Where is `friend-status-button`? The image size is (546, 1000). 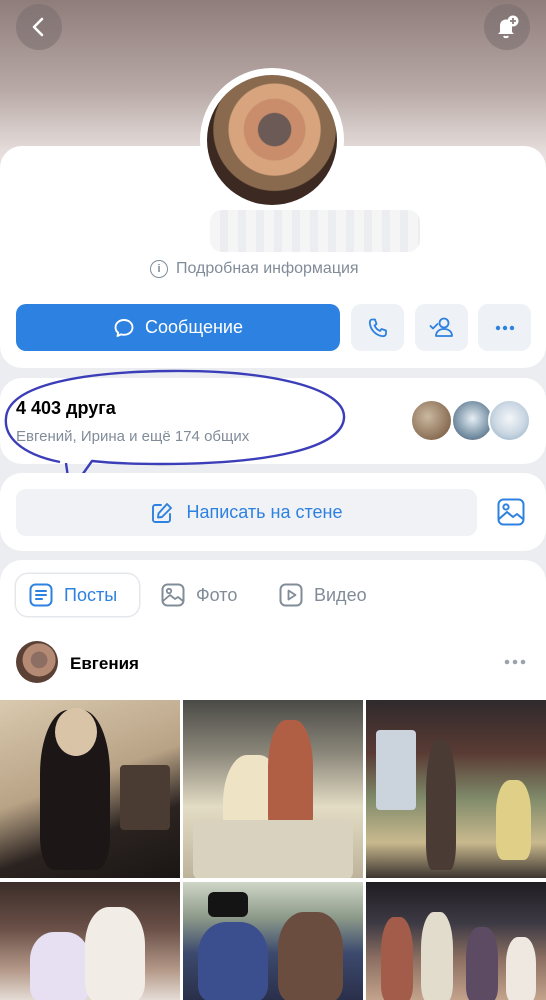 friend-status-button is located at coordinates (441, 327).